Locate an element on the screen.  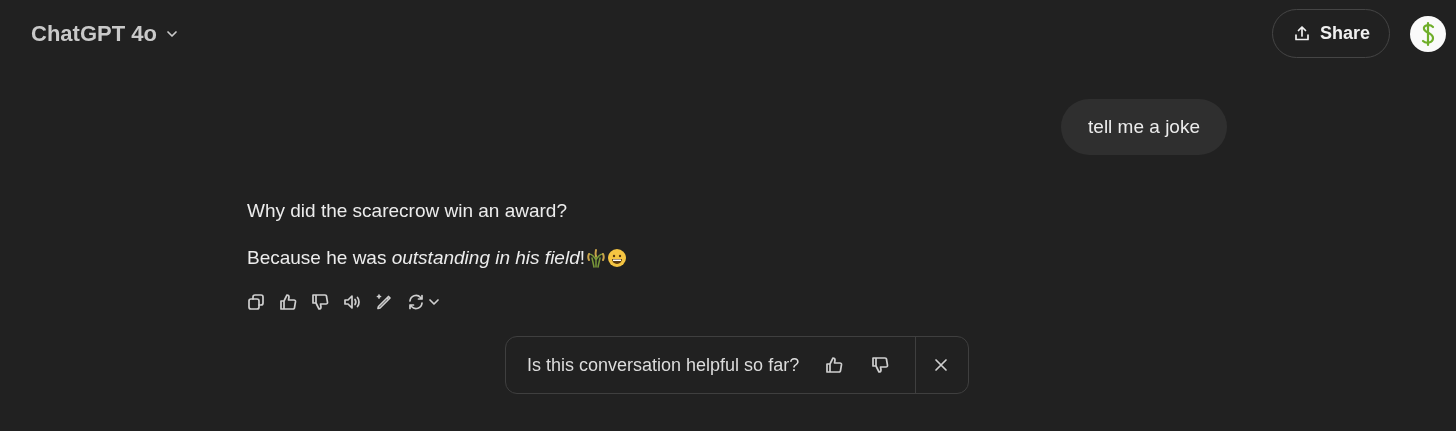
assistant-message: Because he was outstanding in his field! is located at coordinates (416, 258).